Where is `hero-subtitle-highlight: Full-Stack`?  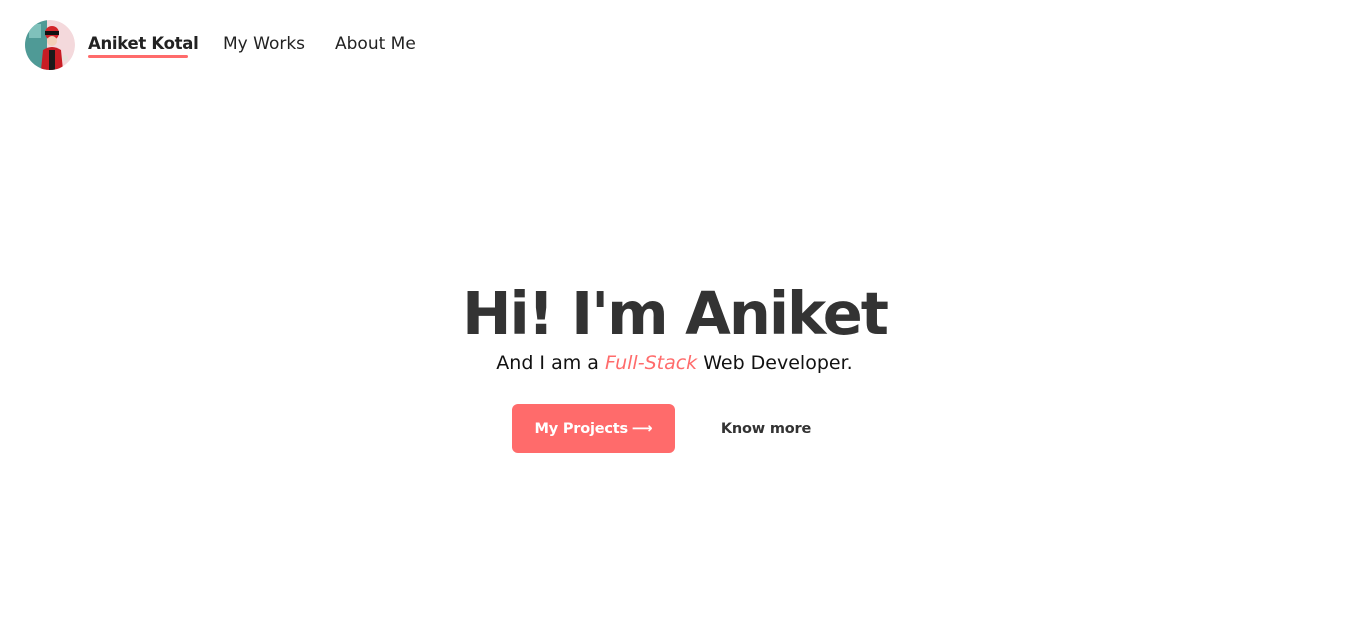 hero-subtitle-highlight: Full-Stack is located at coordinates (651, 363).